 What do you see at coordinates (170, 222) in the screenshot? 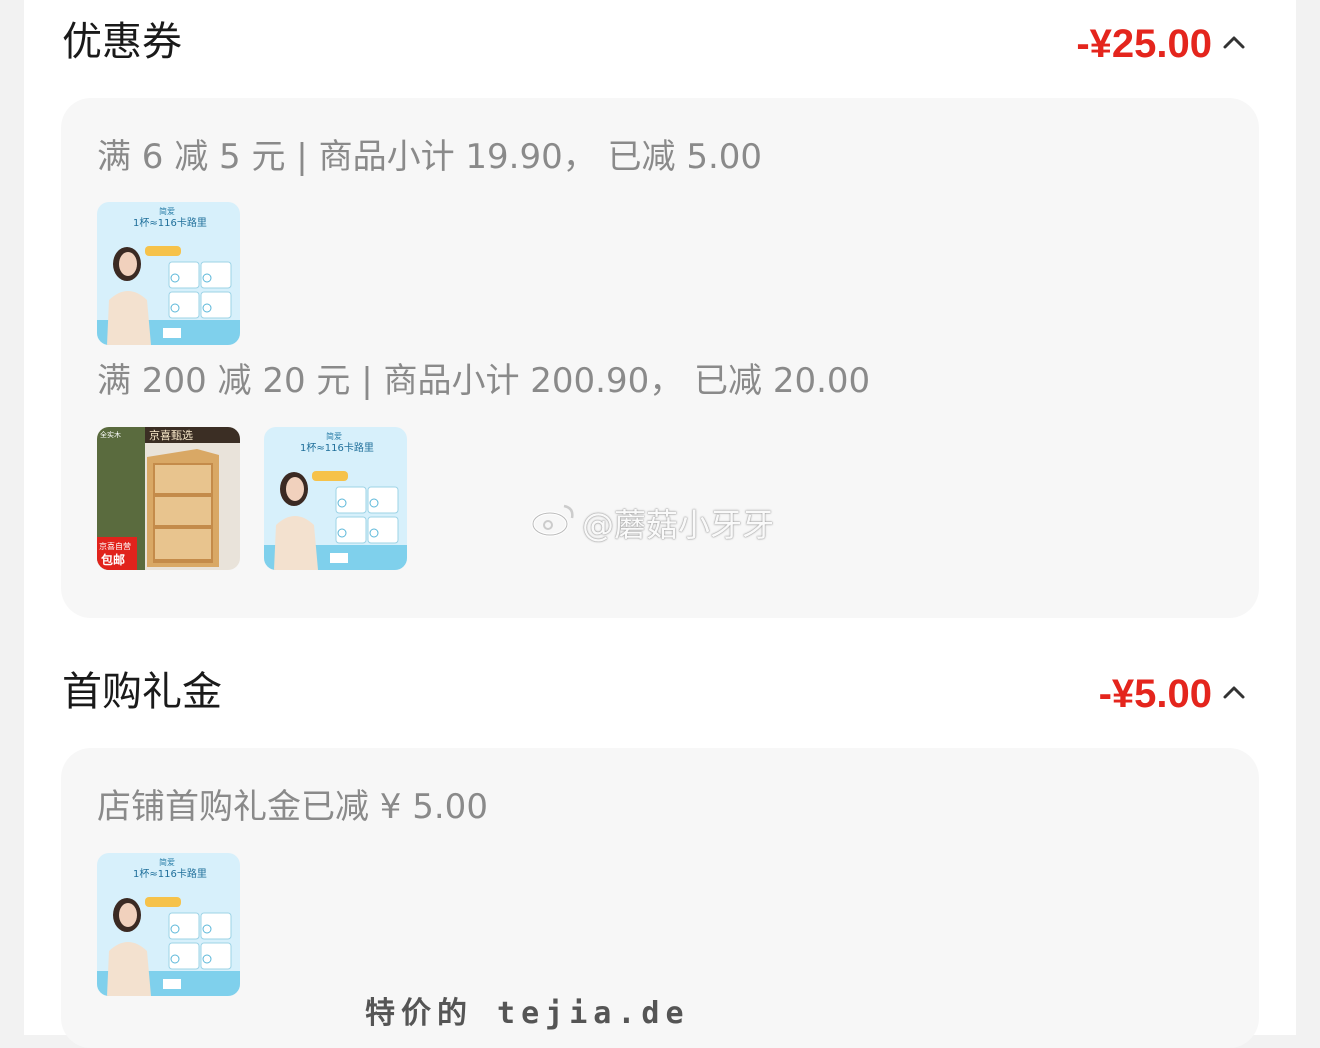
I see `yogurt-header-text: 1杯≈116卡路里` at bounding box center [170, 222].